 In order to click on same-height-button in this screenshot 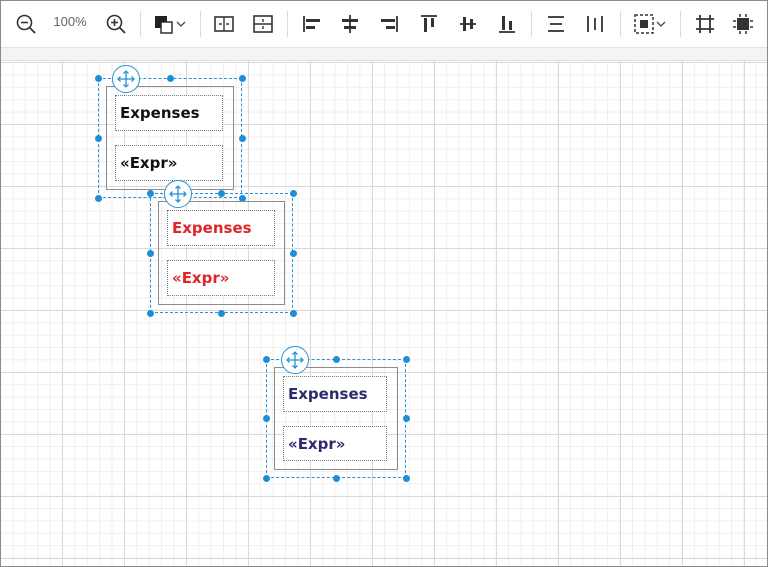, I will do `click(556, 24)`.